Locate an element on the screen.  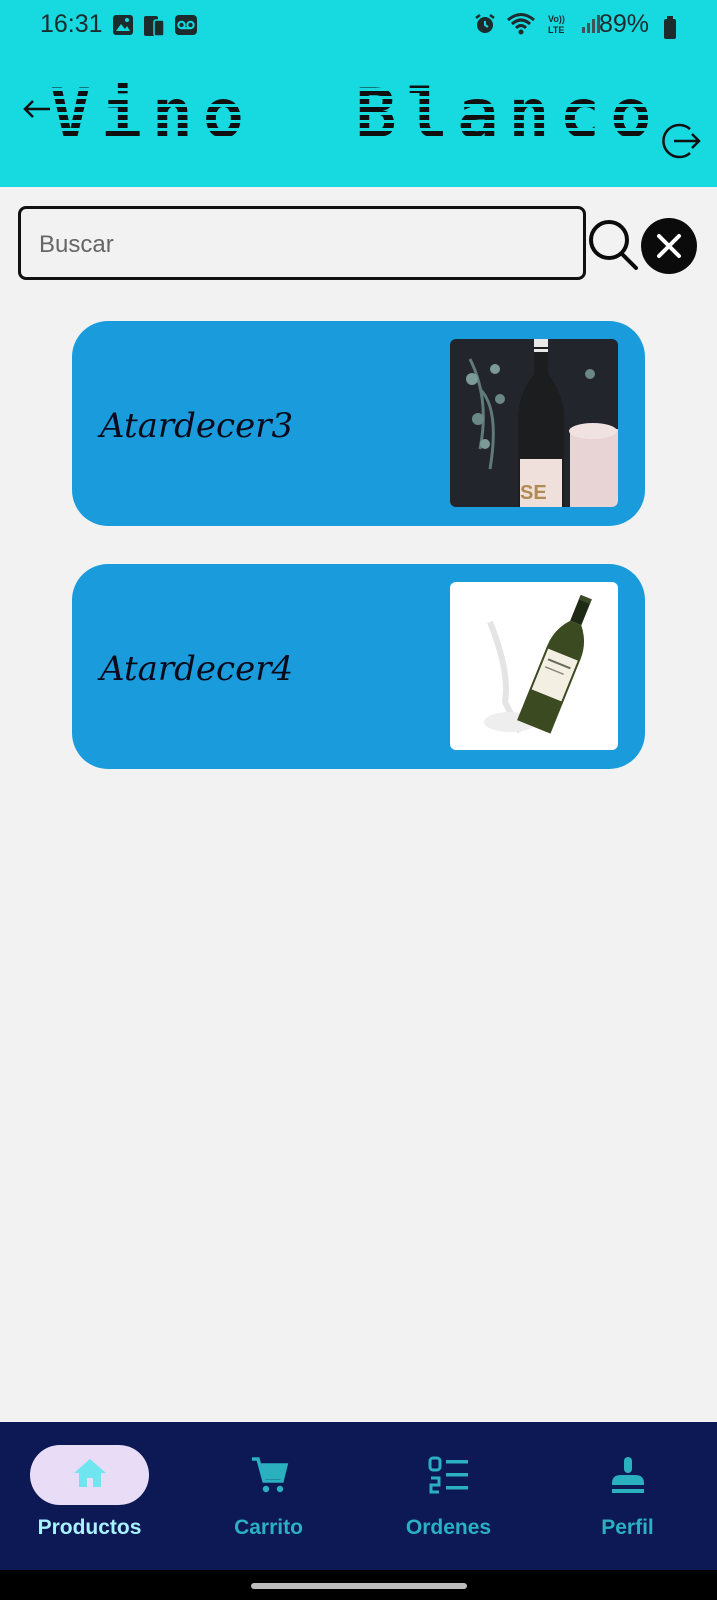
svg-text: LTE is located at coordinates (556, 30).